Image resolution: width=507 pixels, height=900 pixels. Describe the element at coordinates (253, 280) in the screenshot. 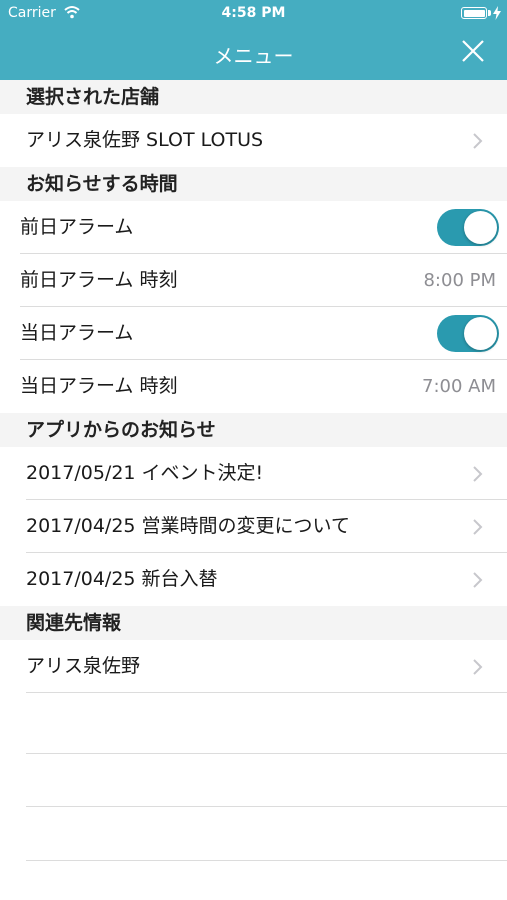

I see `prev-alarm-time-row: 前日アラーム 時刻 8:00 PM` at that location.